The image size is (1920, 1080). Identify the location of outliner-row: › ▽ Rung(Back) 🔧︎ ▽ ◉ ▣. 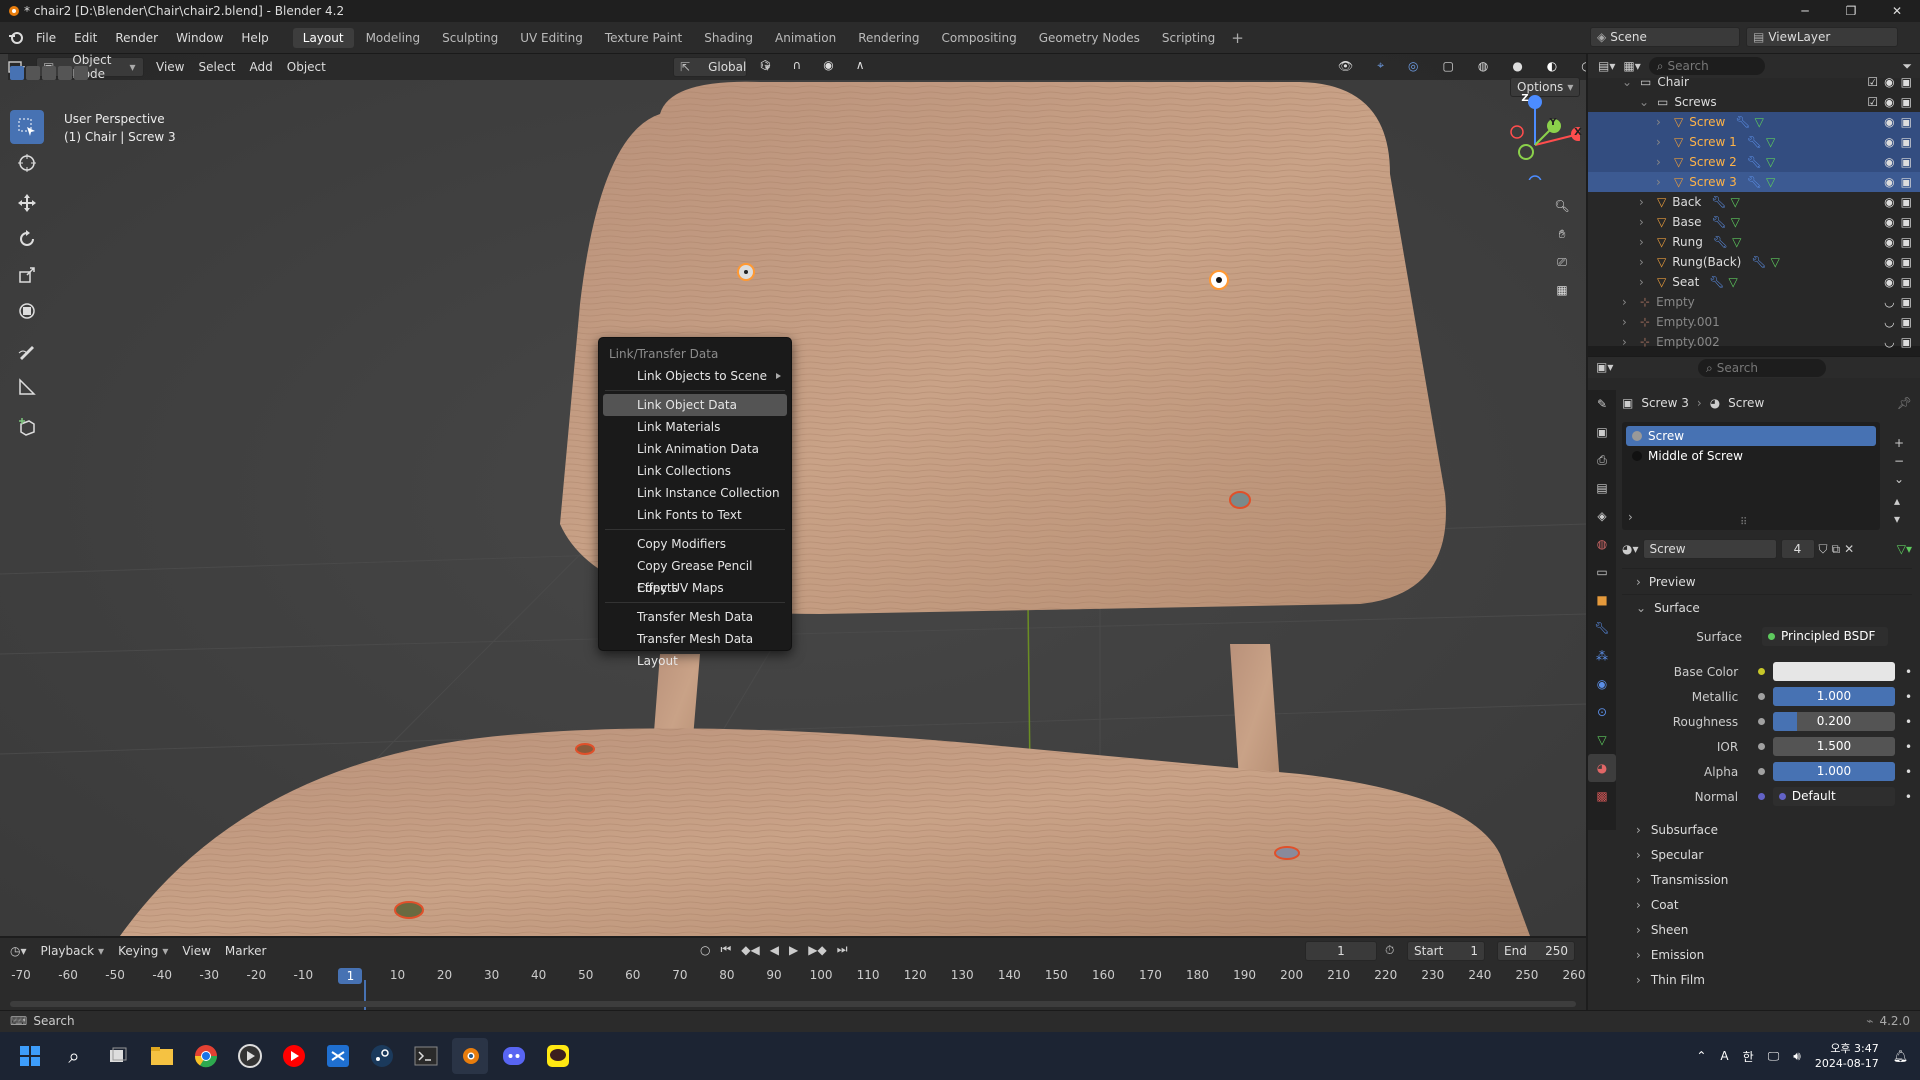
(1754, 262).